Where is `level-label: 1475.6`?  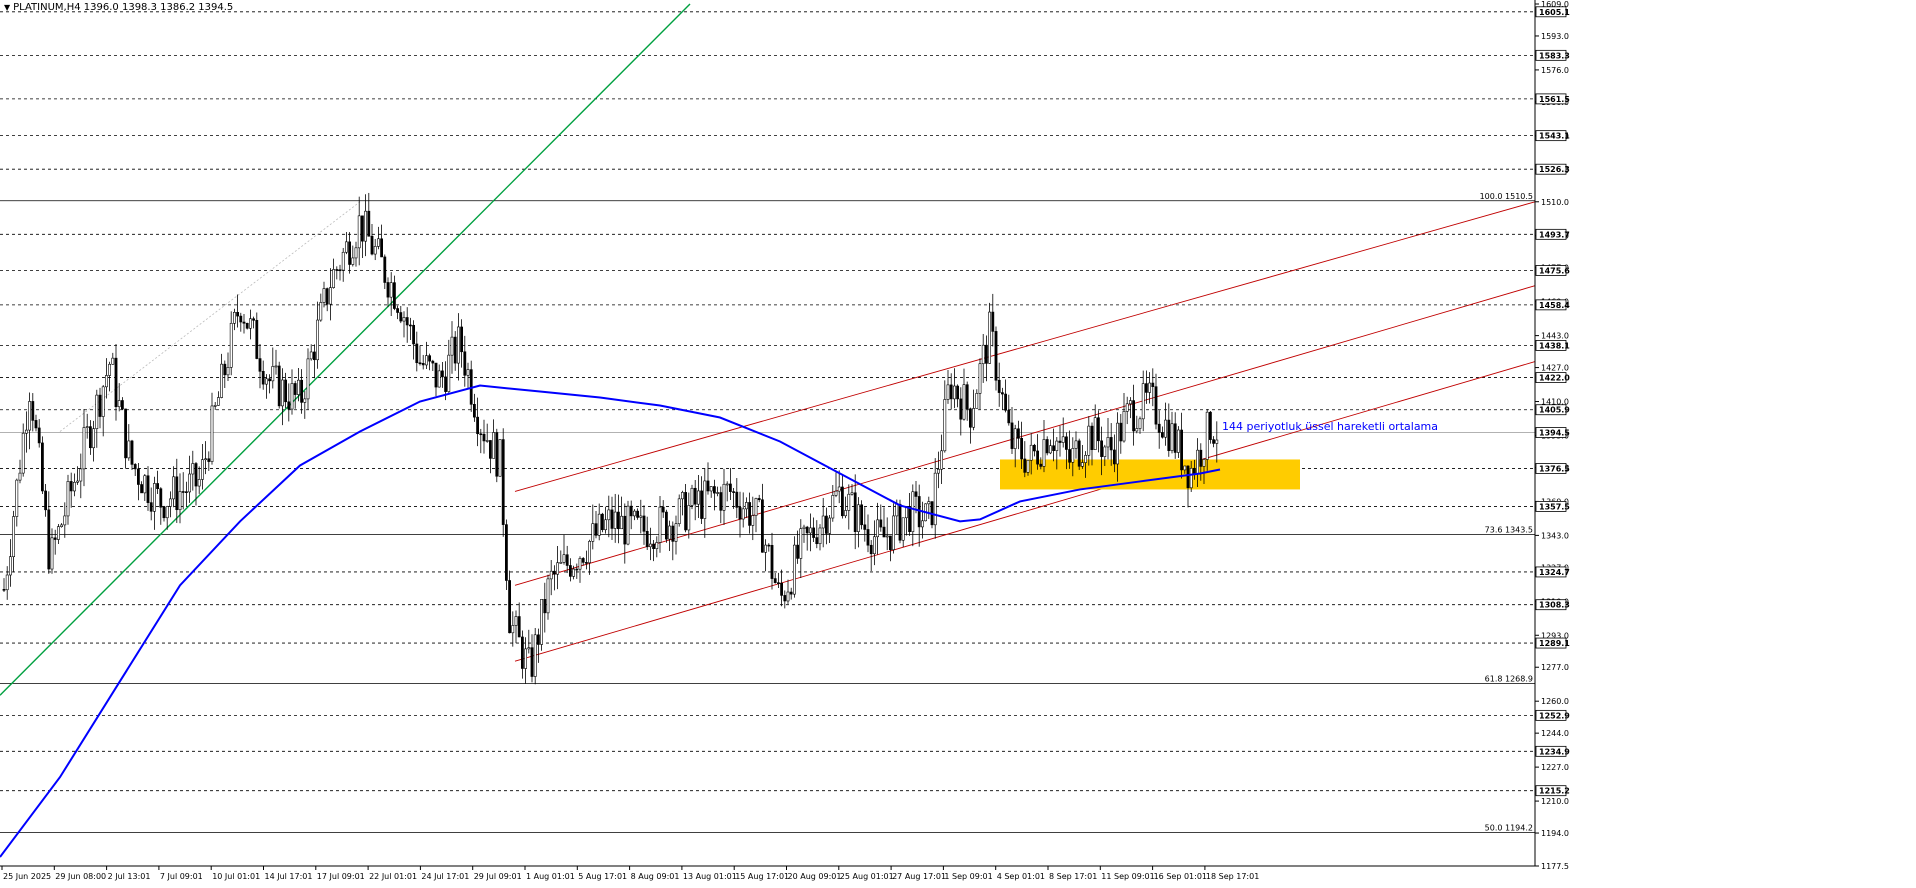 level-label: 1475.6 is located at coordinates (1554, 270).